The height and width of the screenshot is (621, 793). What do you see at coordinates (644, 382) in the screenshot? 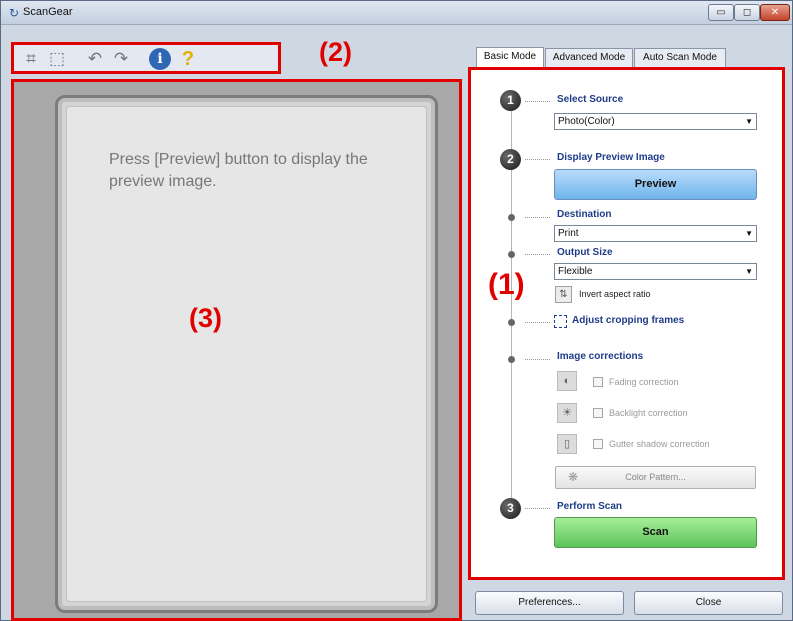
I see `fading-correction-label: Fading correction` at bounding box center [644, 382].